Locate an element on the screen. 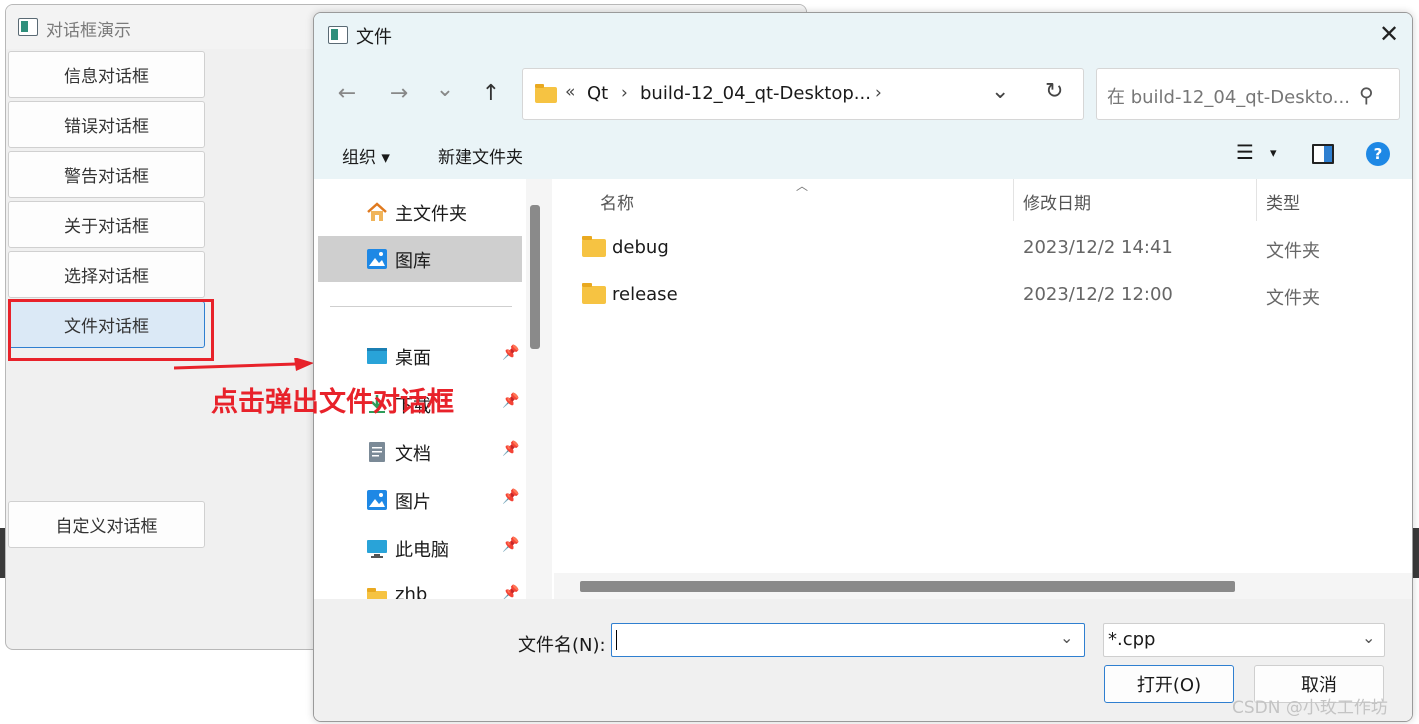 The height and width of the screenshot is (724, 1419). preview-pane-icon is located at coordinates (1323, 154).